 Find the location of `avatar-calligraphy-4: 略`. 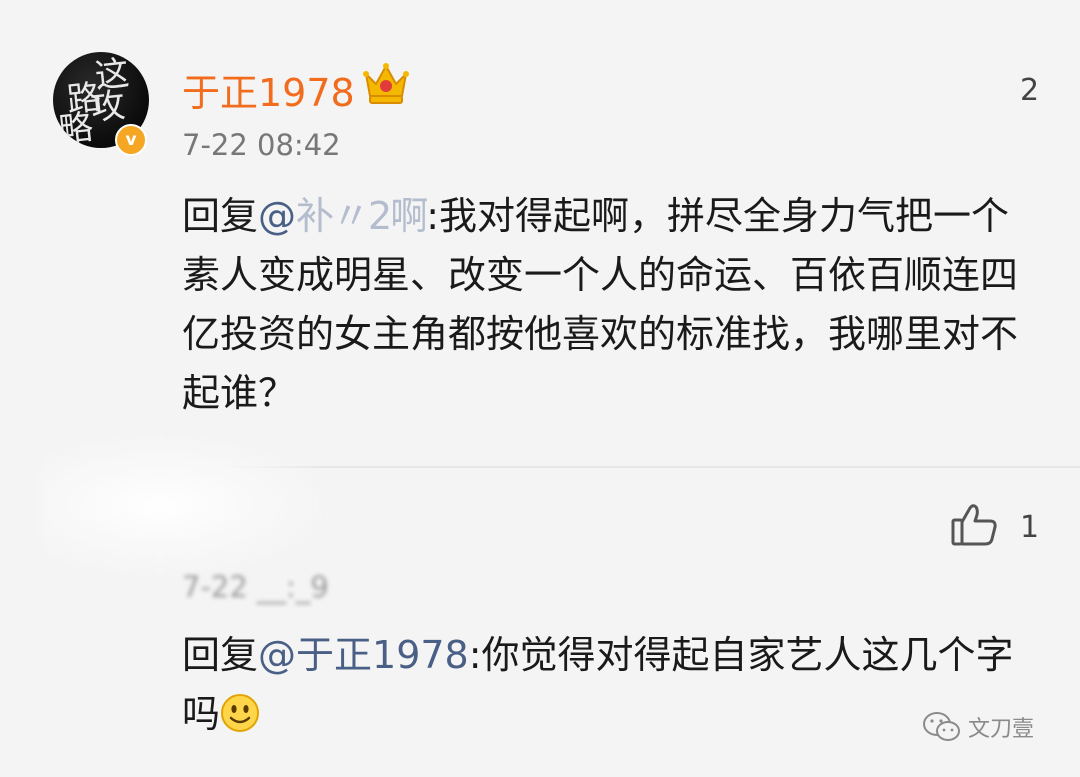

avatar-calligraphy-4: 略 is located at coordinates (76, 127).